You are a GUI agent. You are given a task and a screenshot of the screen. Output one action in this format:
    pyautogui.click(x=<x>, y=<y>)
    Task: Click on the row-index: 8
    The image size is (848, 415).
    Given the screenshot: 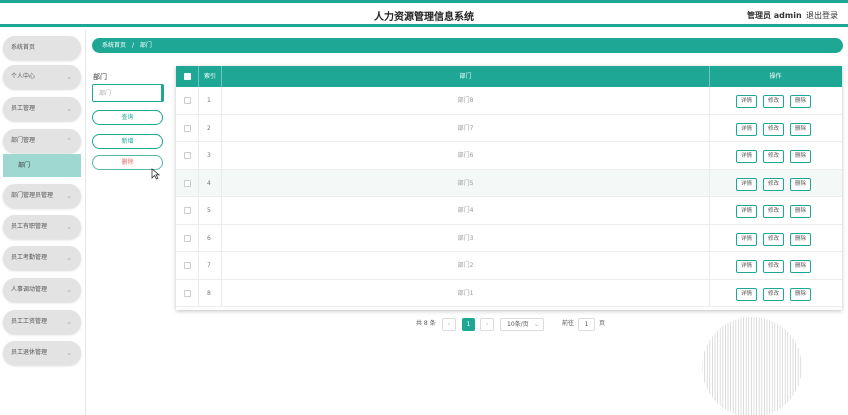 What is the action you would take?
    pyautogui.click(x=209, y=293)
    